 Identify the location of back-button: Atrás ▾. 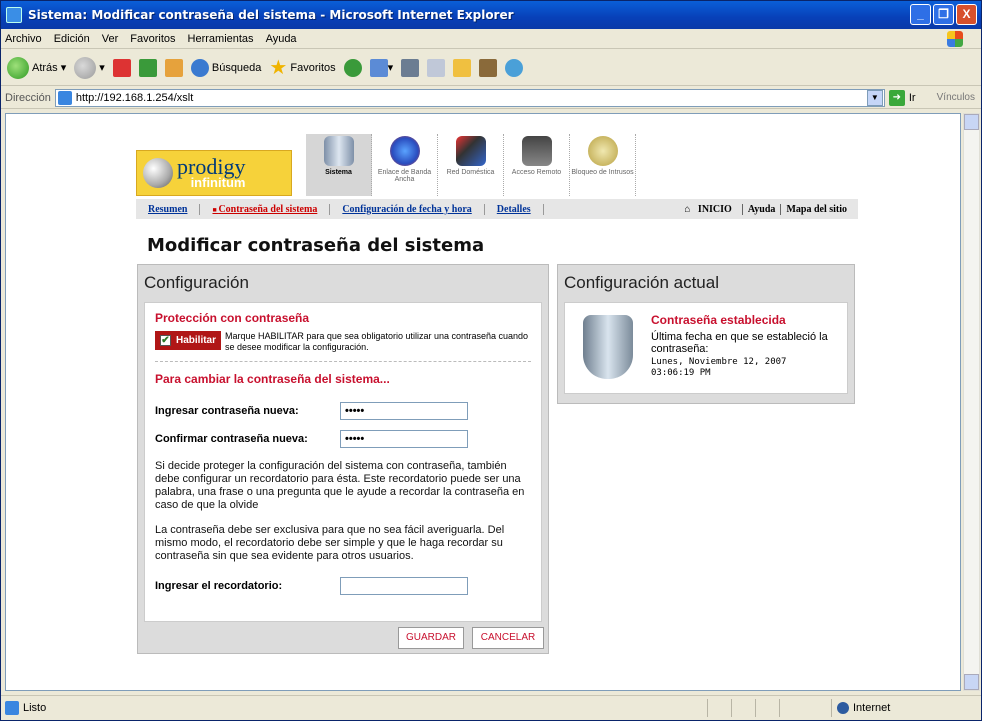
(36, 67).